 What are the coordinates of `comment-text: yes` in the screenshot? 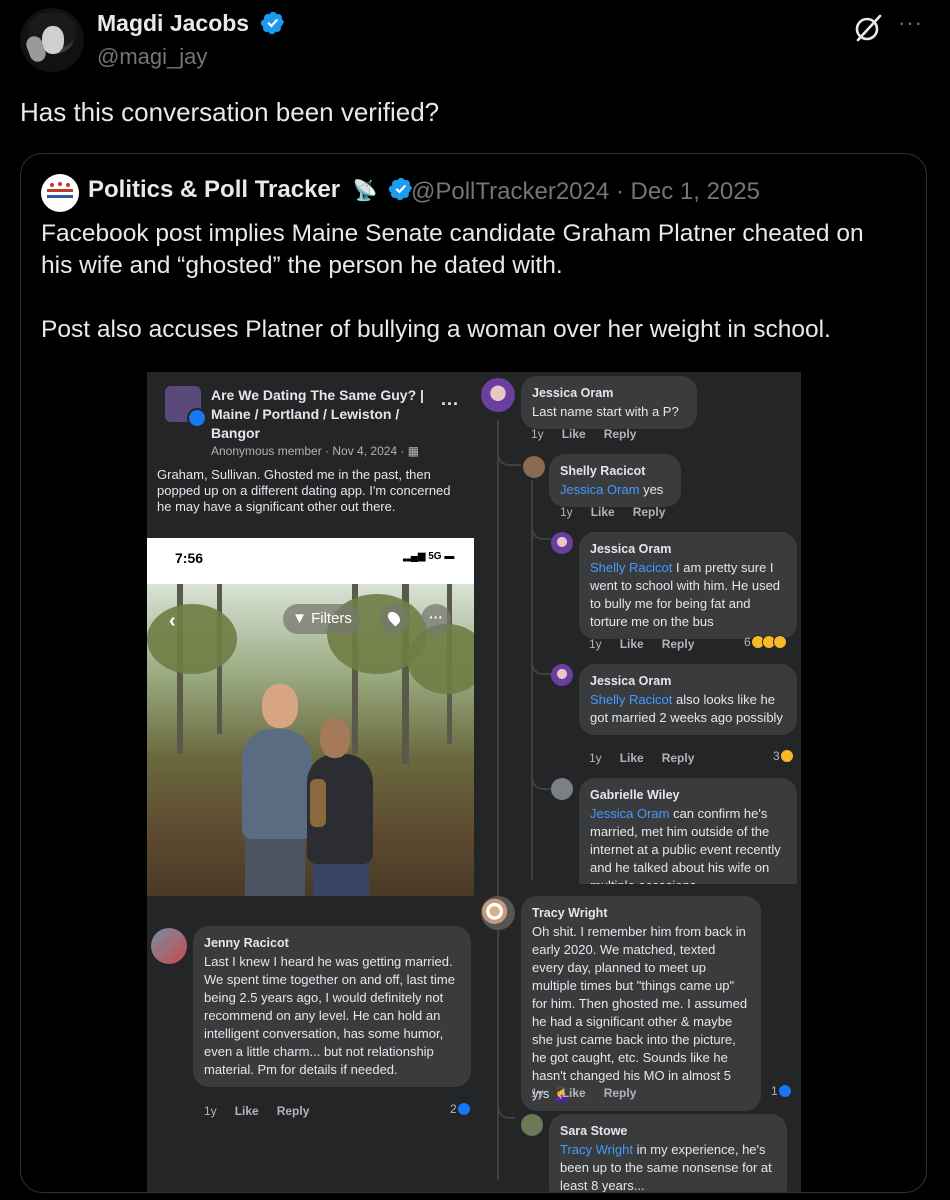 It's located at (651, 489).